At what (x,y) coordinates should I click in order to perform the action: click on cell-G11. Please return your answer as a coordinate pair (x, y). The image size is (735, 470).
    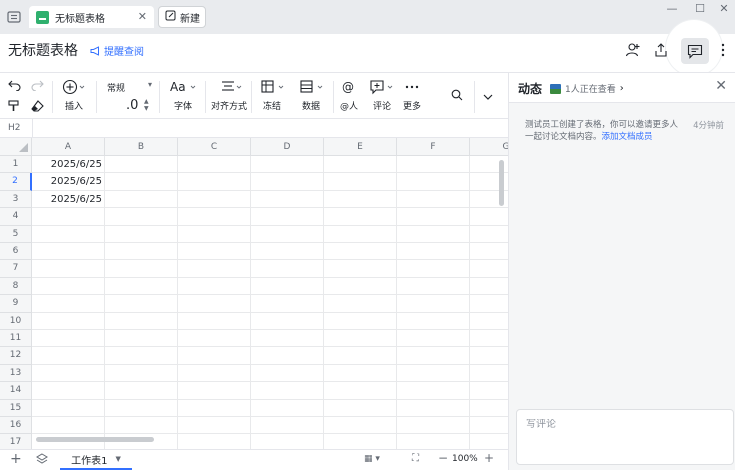
    Looking at the image, I should click on (489, 339).